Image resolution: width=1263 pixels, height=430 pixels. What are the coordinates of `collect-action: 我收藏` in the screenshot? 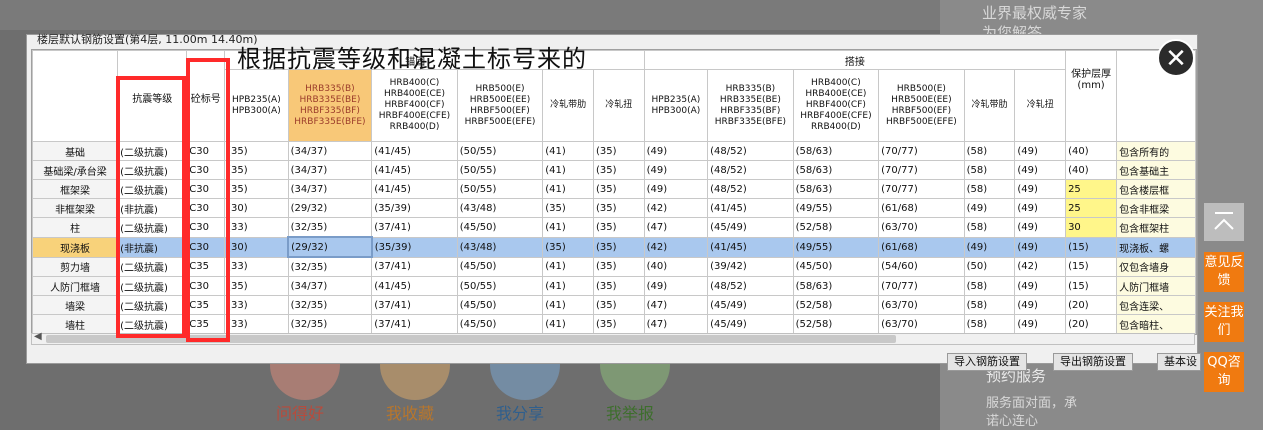 It's located at (410, 412).